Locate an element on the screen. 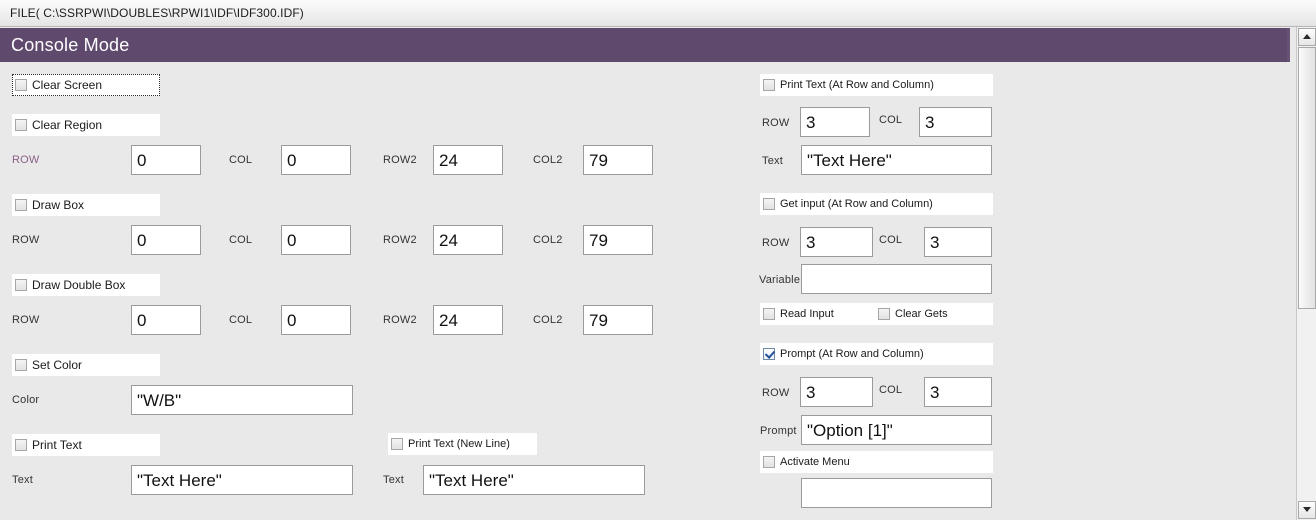  label-get-input-row: ROW is located at coordinates (776, 243).